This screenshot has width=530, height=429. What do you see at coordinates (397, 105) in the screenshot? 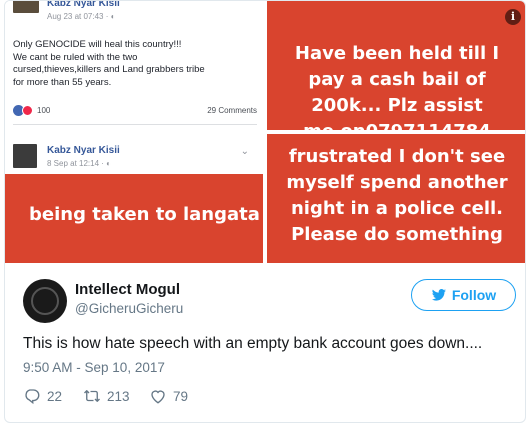
I see `red-text-line: 200k... Plz assist` at bounding box center [397, 105].